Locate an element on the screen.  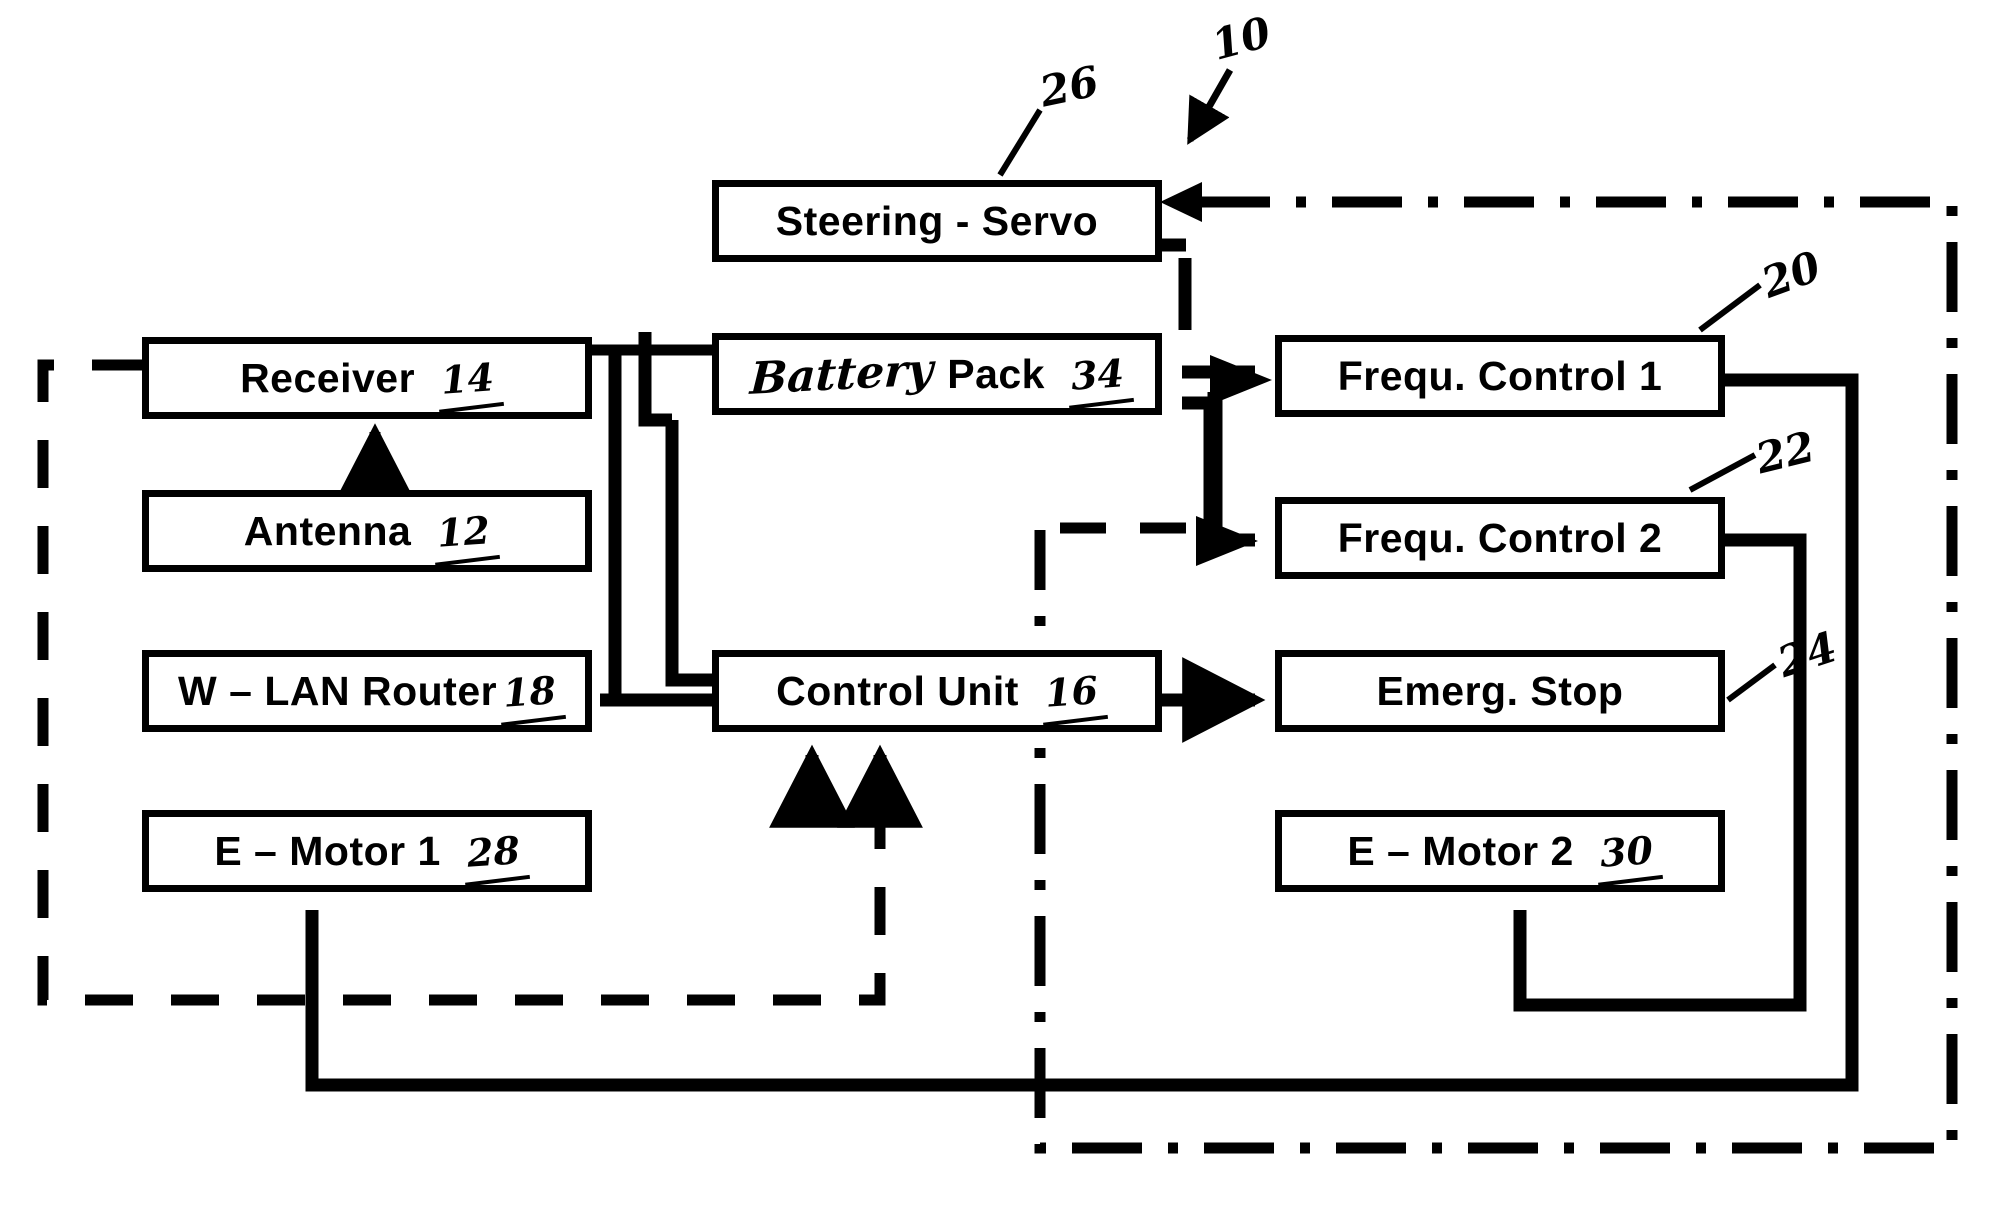
block-ref-receiver: 14 is located at coordinates (467, 378).